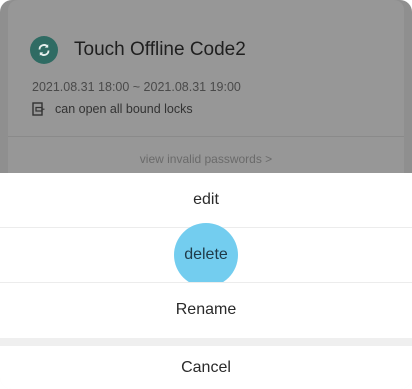 The width and height of the screenshot is (412, 389). I want to click on rename-label: Rename, so click(206, 309).